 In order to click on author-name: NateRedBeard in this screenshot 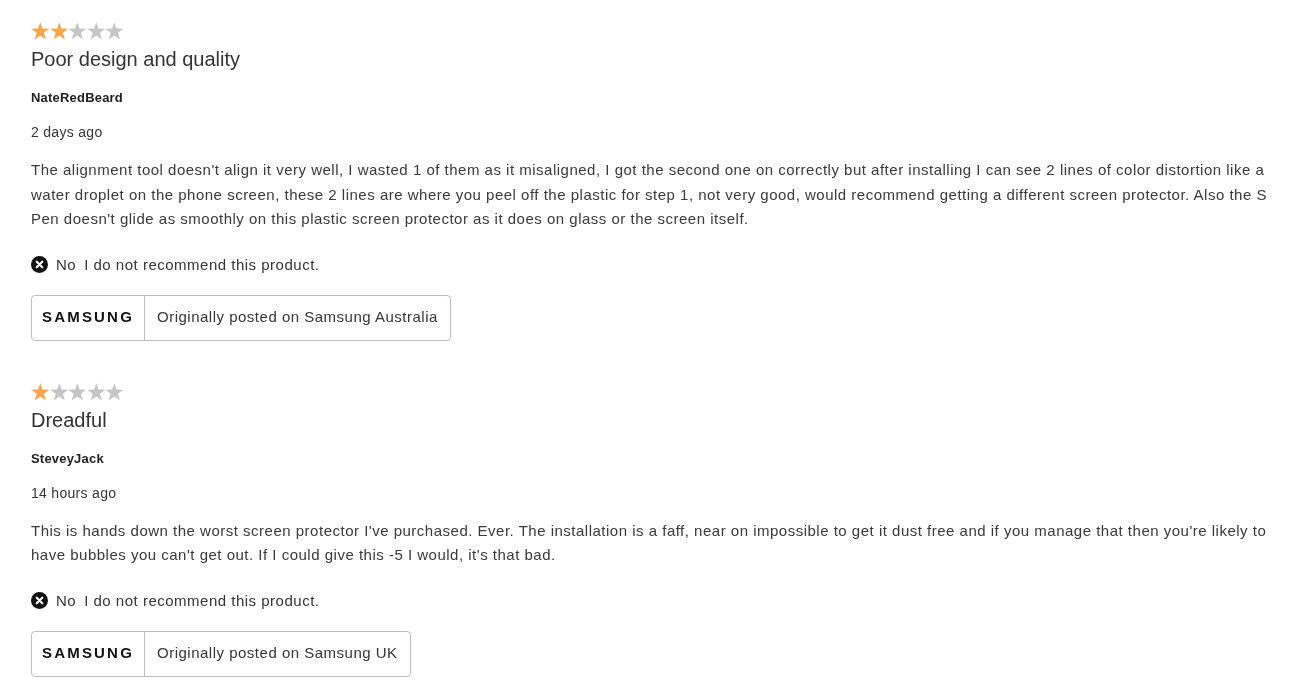, I will do `click(77, 98)`.